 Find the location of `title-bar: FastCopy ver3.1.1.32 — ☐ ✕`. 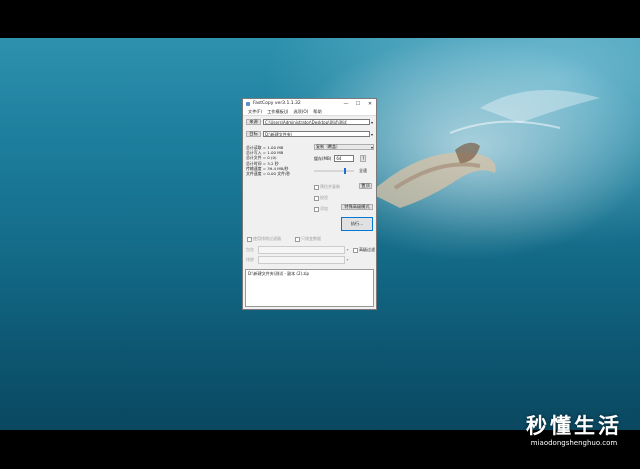

title-bar: FastCopy ver3.1.1.32 — ☐ ✕ is located at coordinates (309, 103).